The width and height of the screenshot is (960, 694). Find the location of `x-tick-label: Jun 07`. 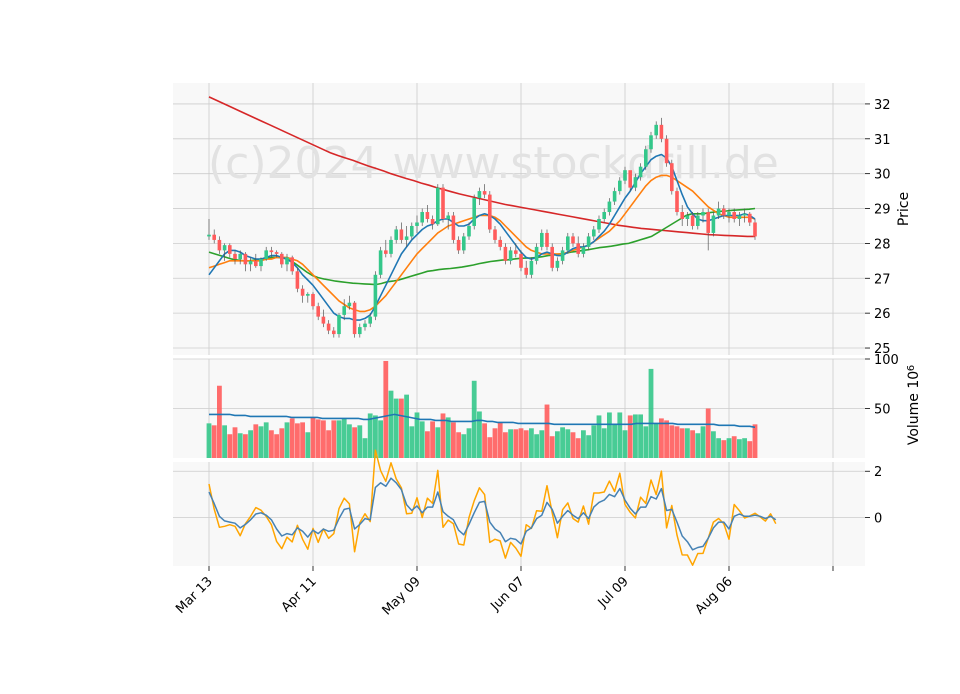

x-tick-label: Jun 07 is located at coordinates (508, 594).